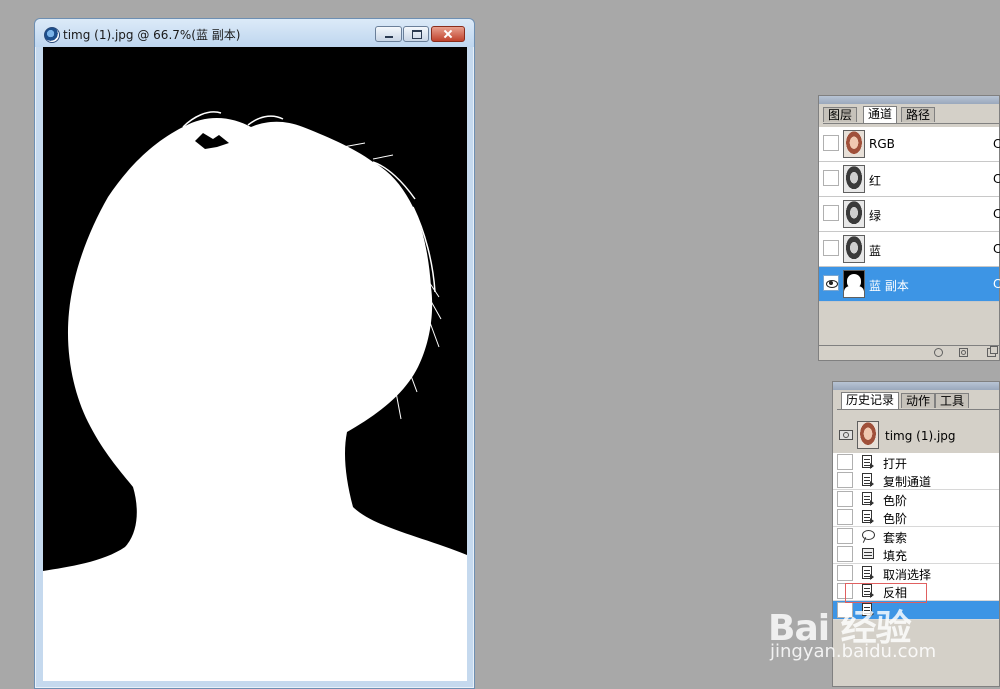 This screenshot has height=689, width=1000. What do you see at coordinates (895, 464) in the screenshot?
I see `history-step-label: 打开` at bounding box center [895, 464].